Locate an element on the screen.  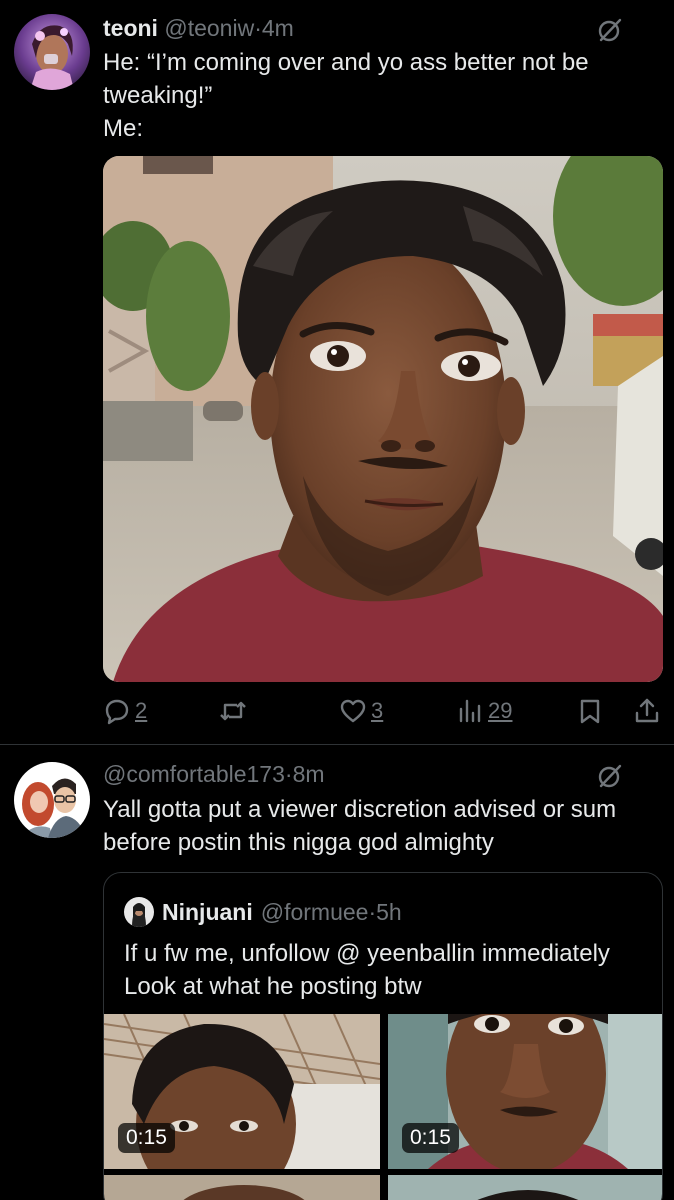
views-icon is located at coordinates (470, 711).